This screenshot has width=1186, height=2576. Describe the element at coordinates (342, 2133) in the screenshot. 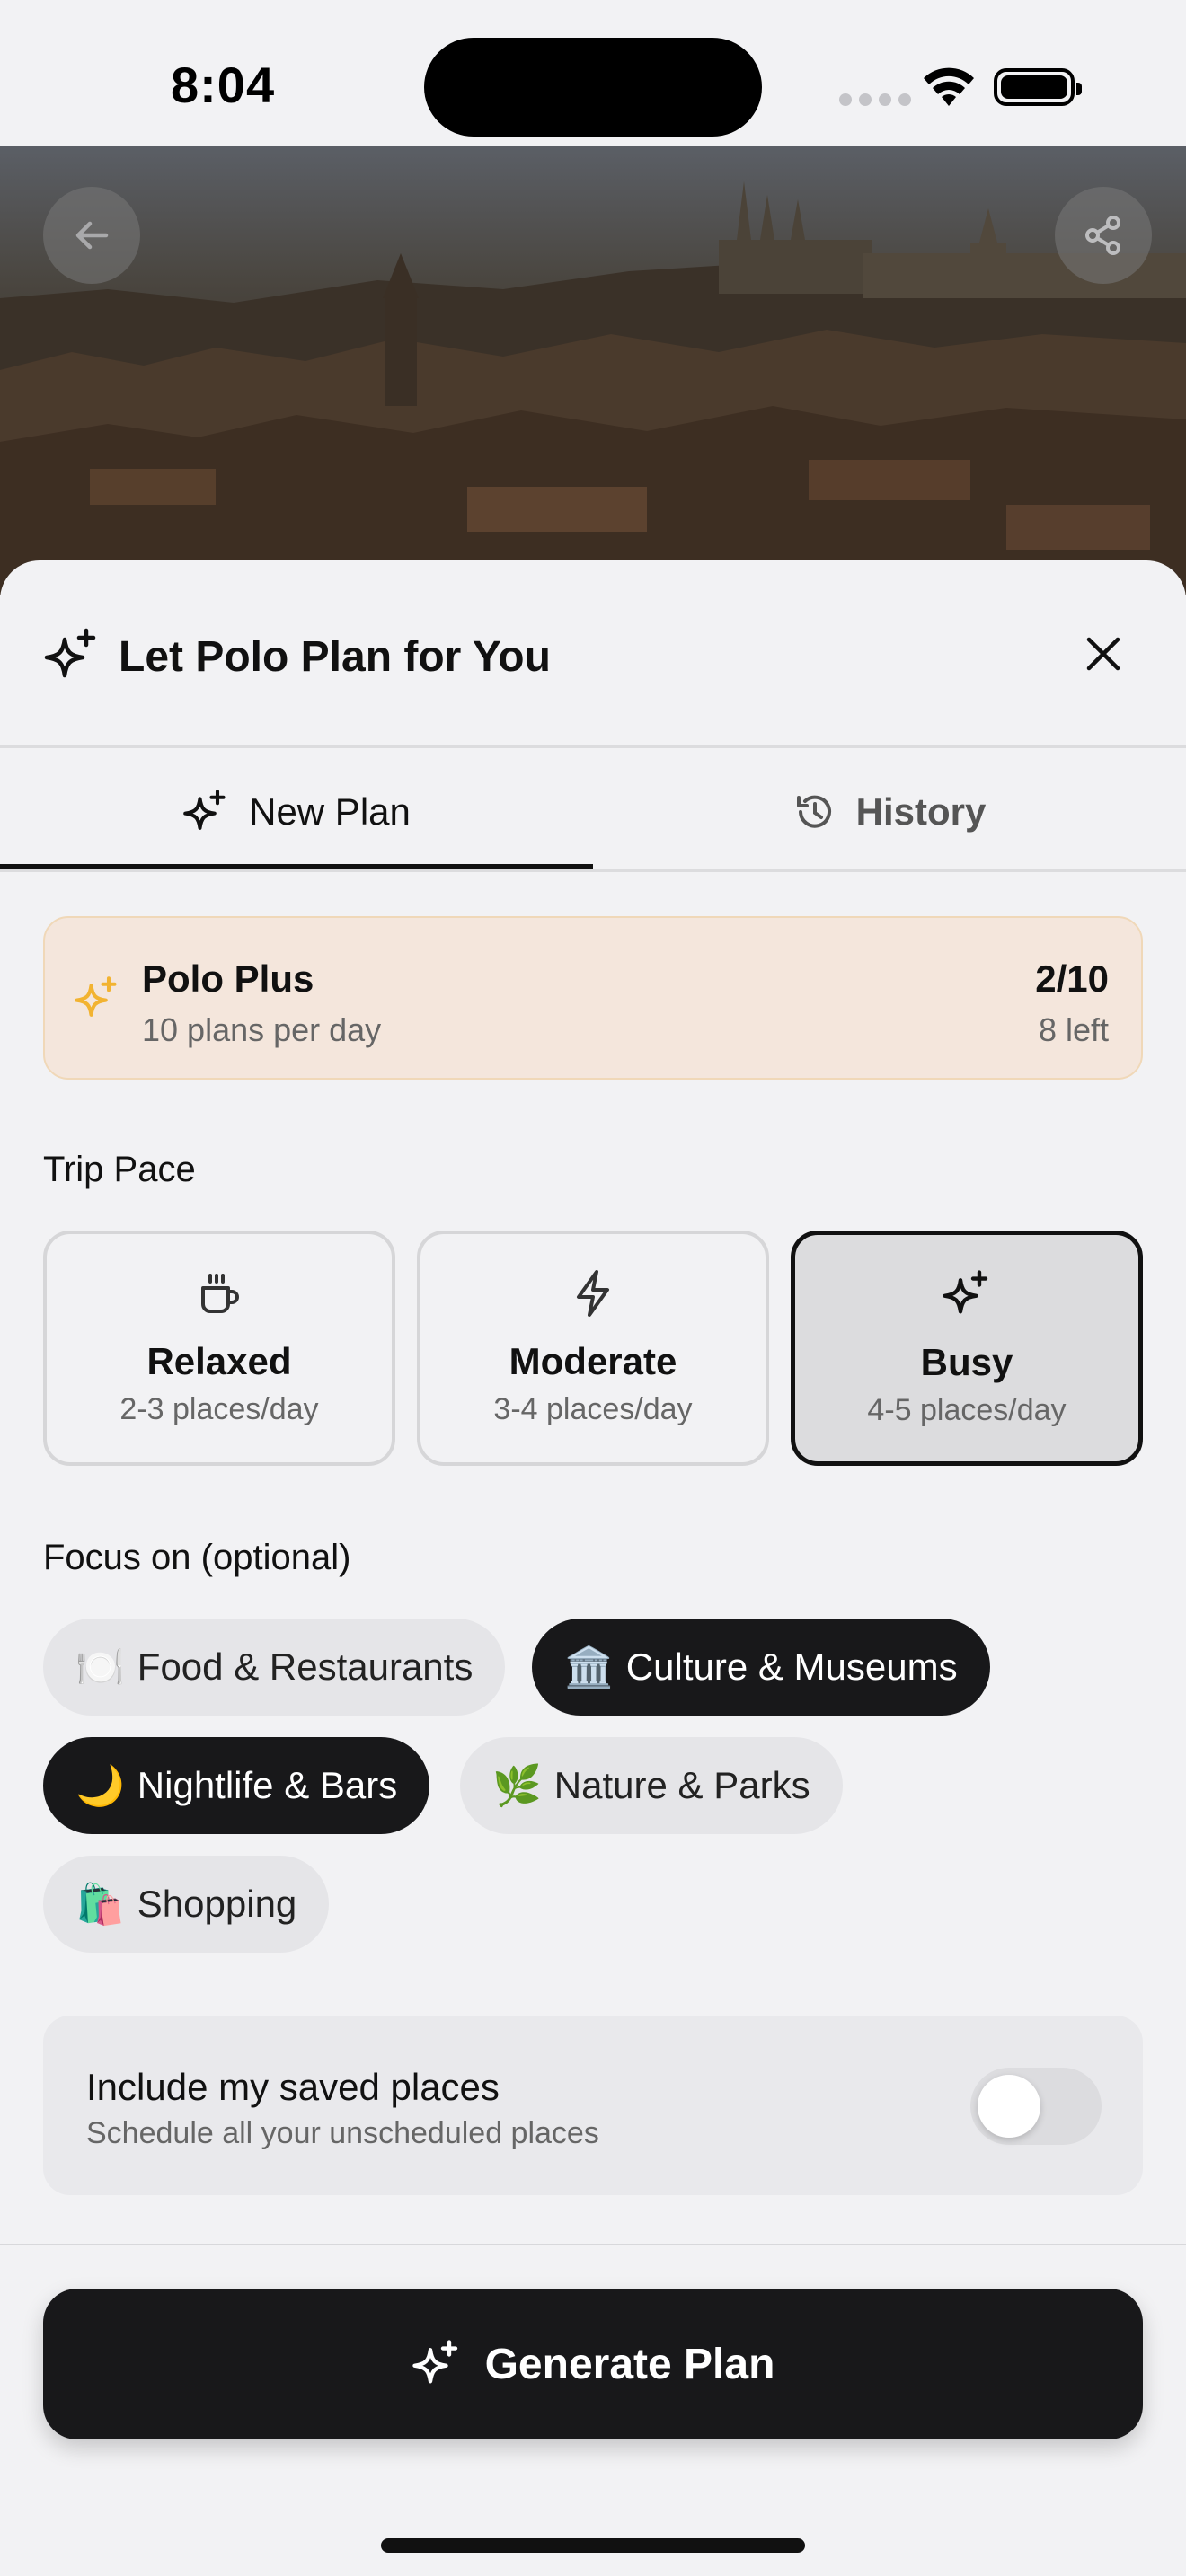

I see `saved-places-subtitle: Schedule all your unscheduled places` at that location.